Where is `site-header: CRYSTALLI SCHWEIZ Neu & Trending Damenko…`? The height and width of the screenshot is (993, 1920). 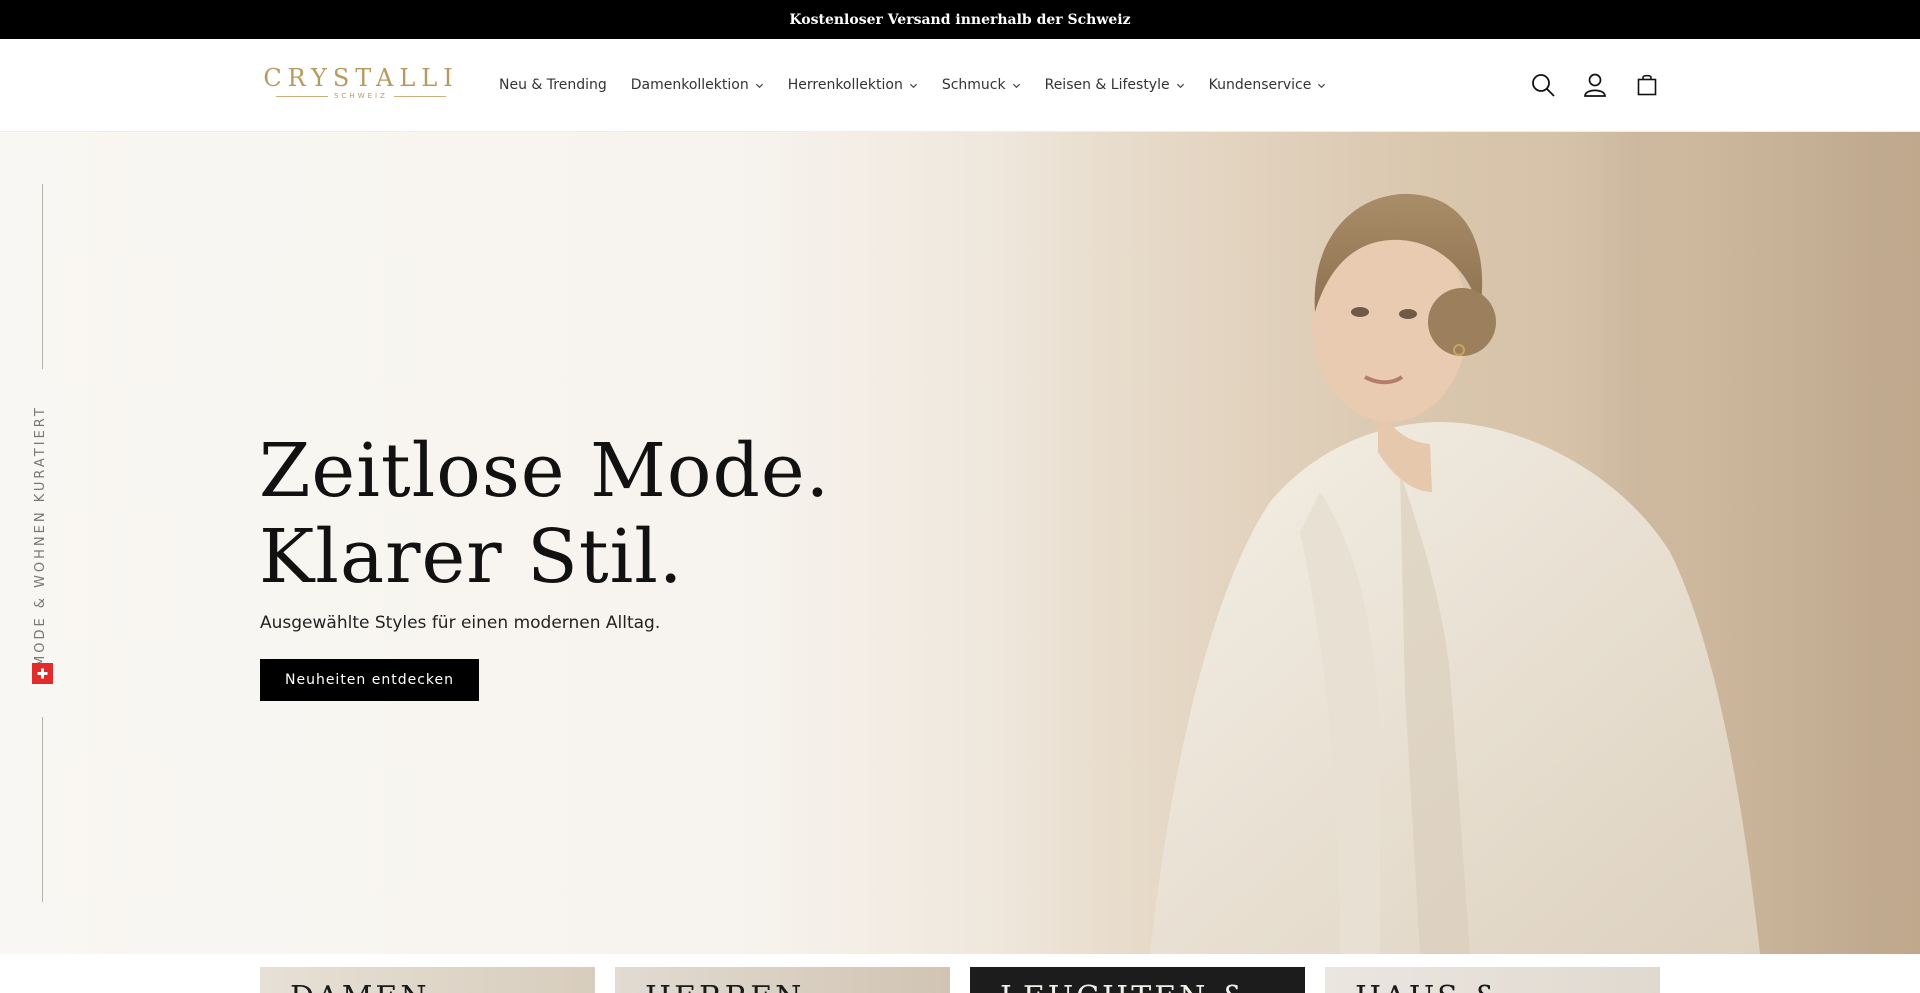
site-header: CRYSTALLI SCHWEIZ Neu & Trending Damenko… is located at coordinates (960, 85).